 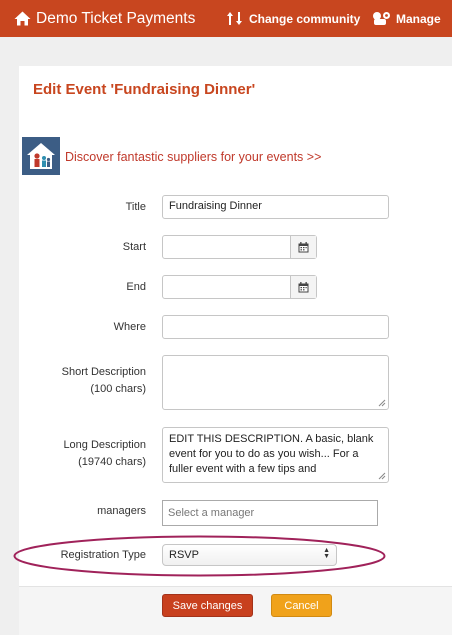 I want to click on short-description-label-text: Short Description, so click(x=103, y=372).